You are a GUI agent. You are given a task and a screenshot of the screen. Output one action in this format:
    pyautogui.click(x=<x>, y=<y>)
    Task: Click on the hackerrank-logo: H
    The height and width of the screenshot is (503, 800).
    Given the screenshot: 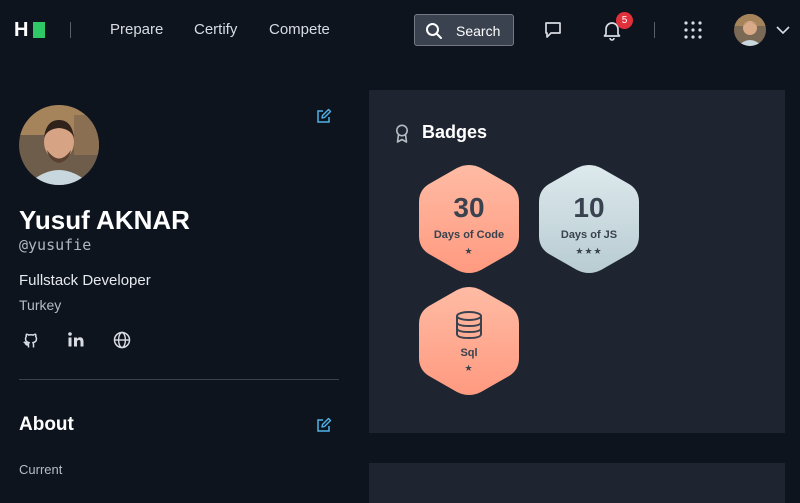 What is the action you would take?
    pyautogui.click(x=30, y=30)
    